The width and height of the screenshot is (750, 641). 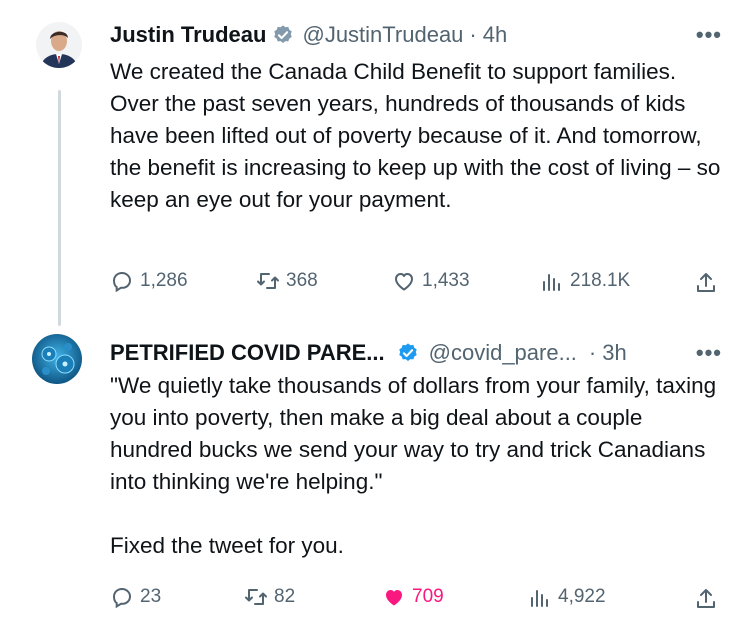 What do you see at coordinates (59, 208) in the screenshot?
I see `thread-line` at bounding box center [59, 208].